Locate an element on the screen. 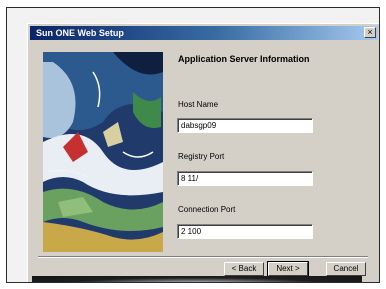 The height and width of the screenshot is (289, 386). title-bar: Sun ONE Web Setup × is located at coordinates (204, 33).